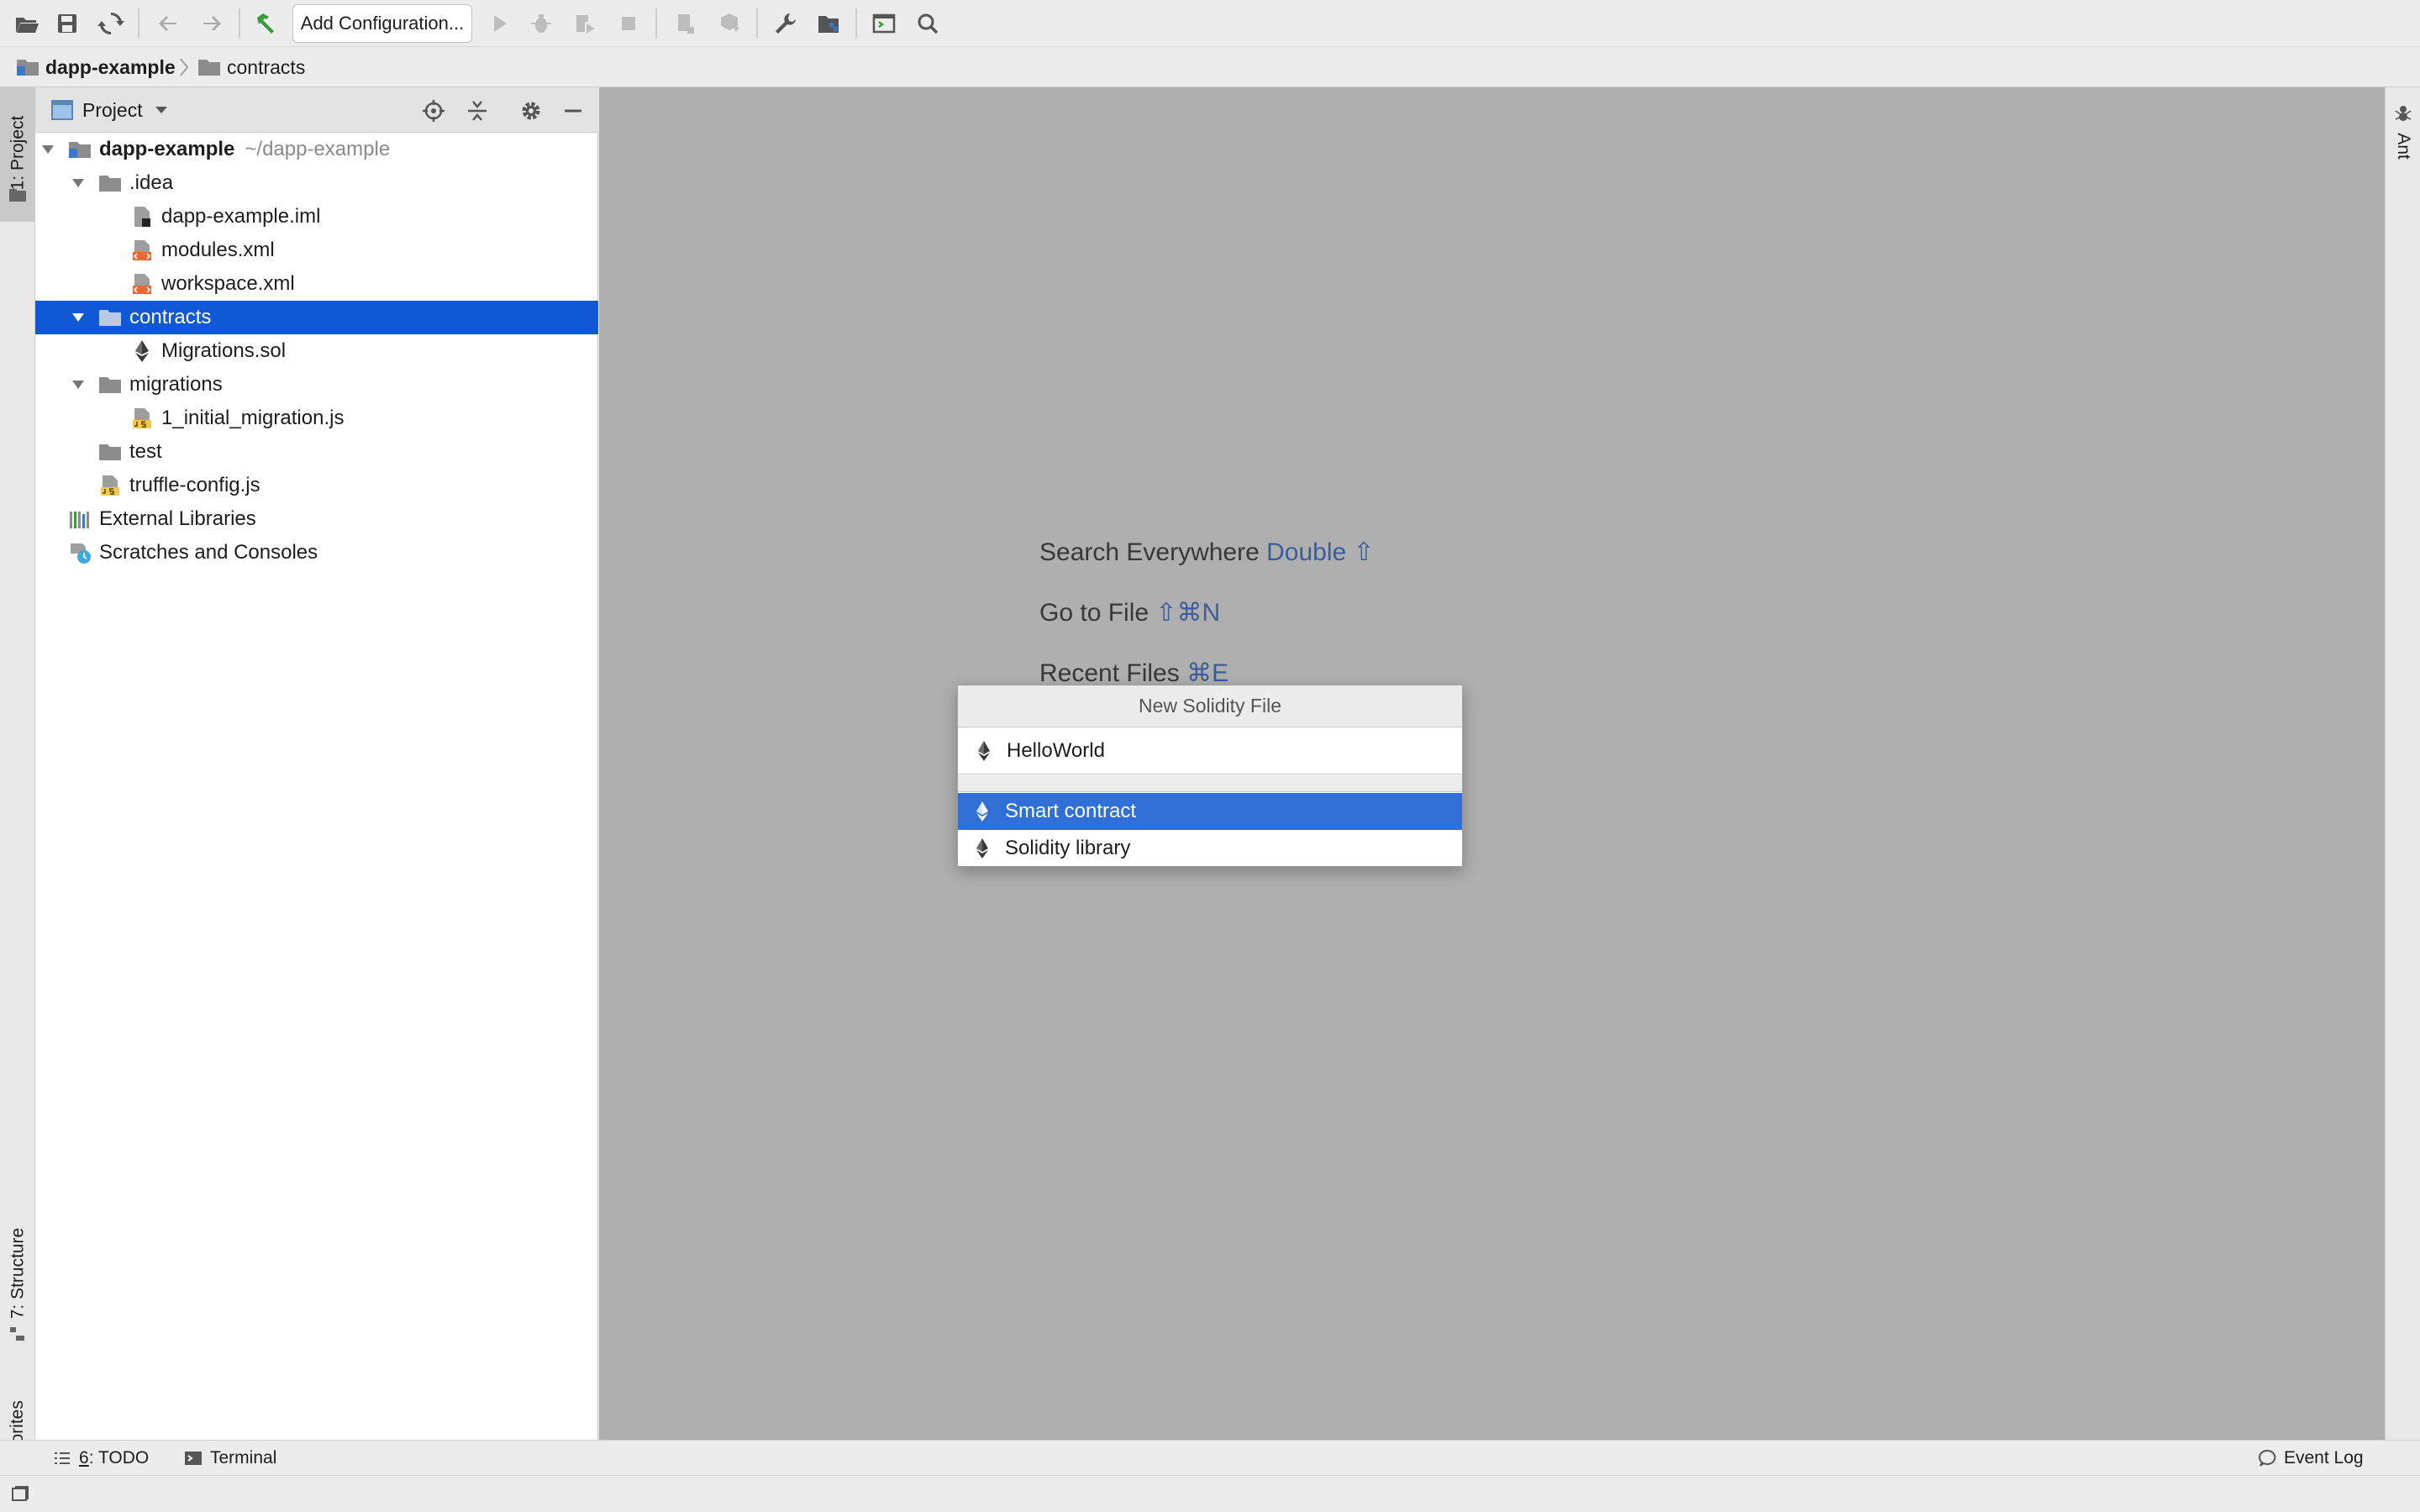 The width and height of the screenshot is (2420, 1512). I want to click on breadcrumb-folder: contracts, so click(251, 67).